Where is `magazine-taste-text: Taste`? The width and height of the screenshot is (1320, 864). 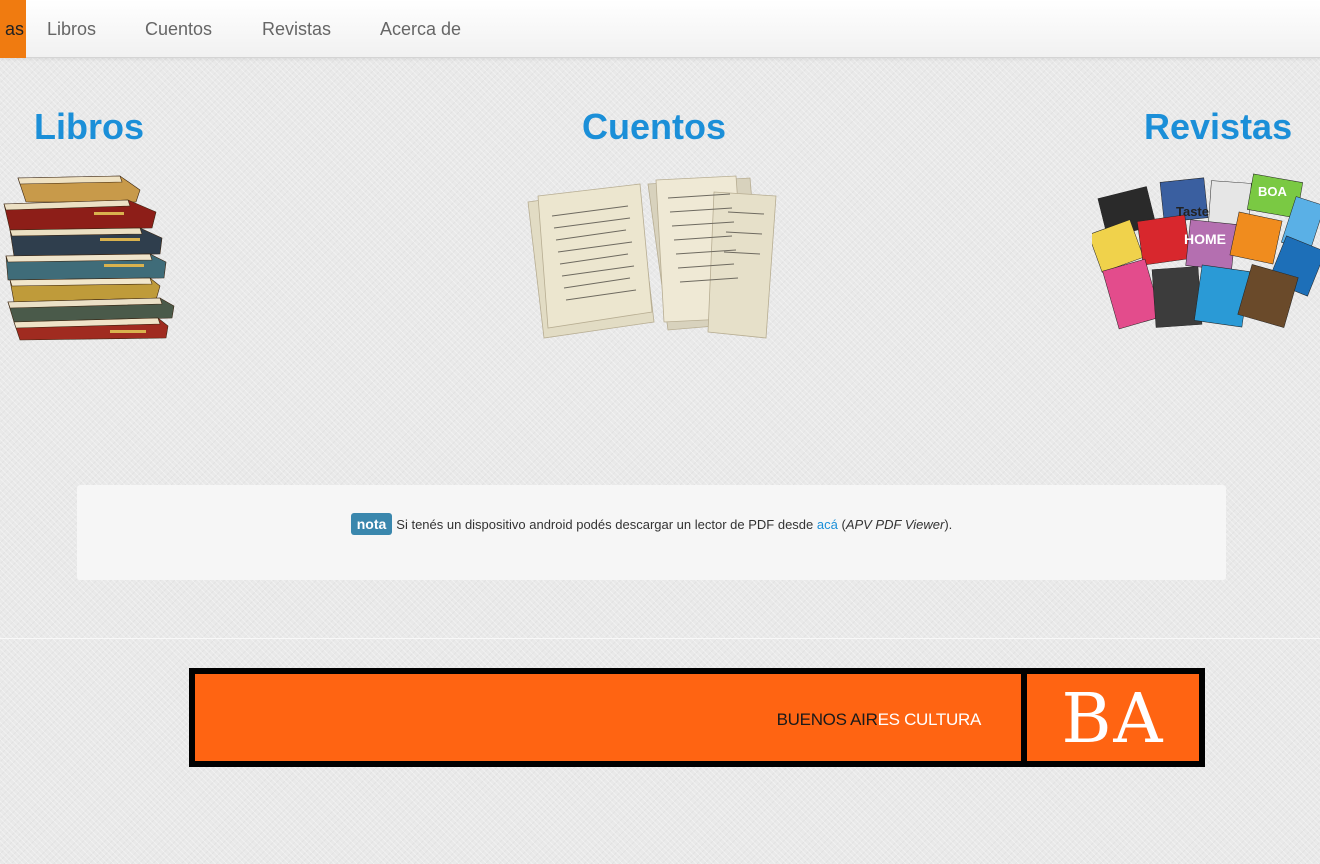 magazine-taste-text: Taste is located at coordinates (1192, 211).